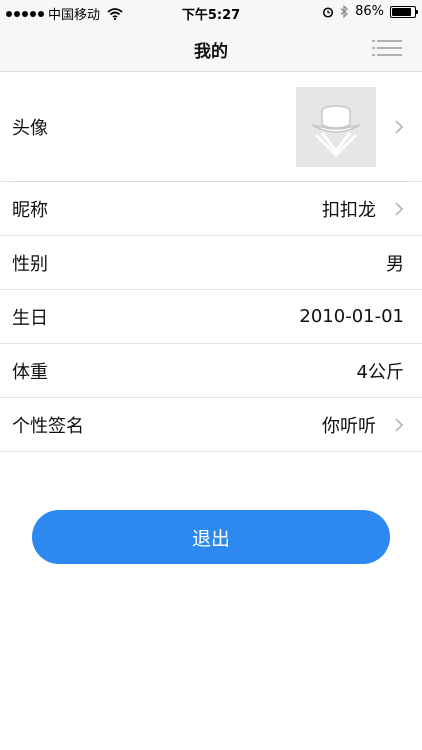  Describe the element at coordinates (30, 210) in the screenshot. I see `row-label-nickname: 昵称` at that location.